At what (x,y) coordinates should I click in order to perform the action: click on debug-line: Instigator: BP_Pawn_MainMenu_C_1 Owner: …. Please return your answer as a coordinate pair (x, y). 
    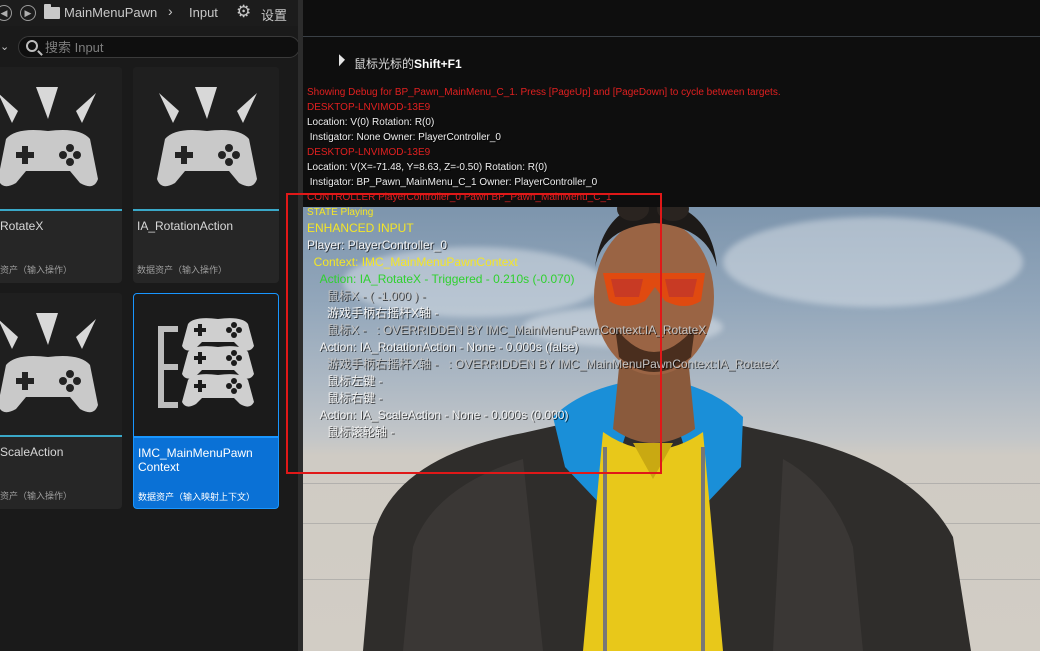
    Looking at the image, I should click on (452, 182).